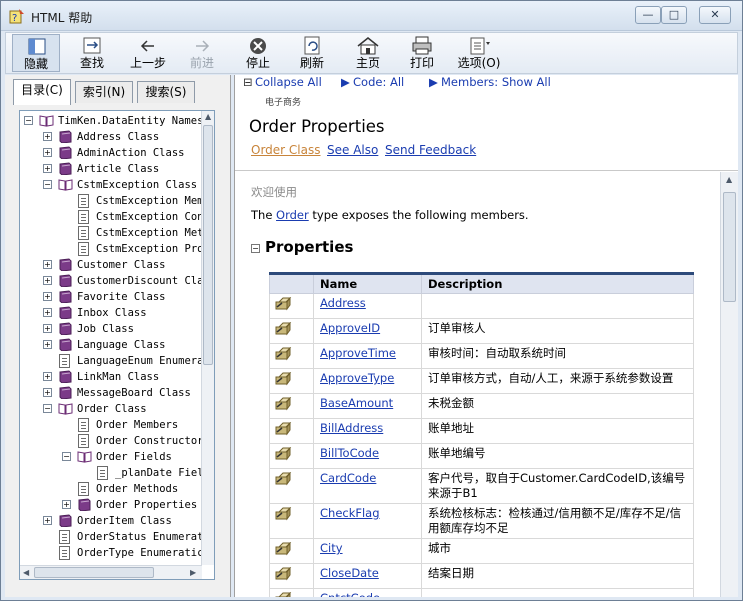 The height and width of the screenshot is (601, 743). What do you see at coordinates (42, 92) in the screenshot?
I see `tab-contents: 目录(C)` at bounding box center [42, 92].